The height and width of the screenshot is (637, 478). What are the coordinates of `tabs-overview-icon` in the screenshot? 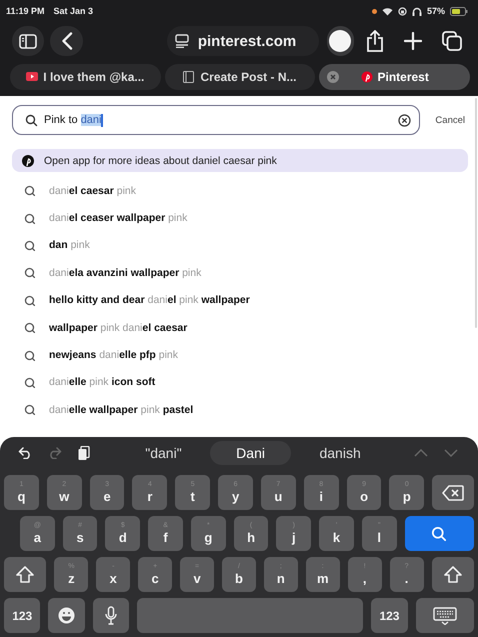 It's located at (452, 41).